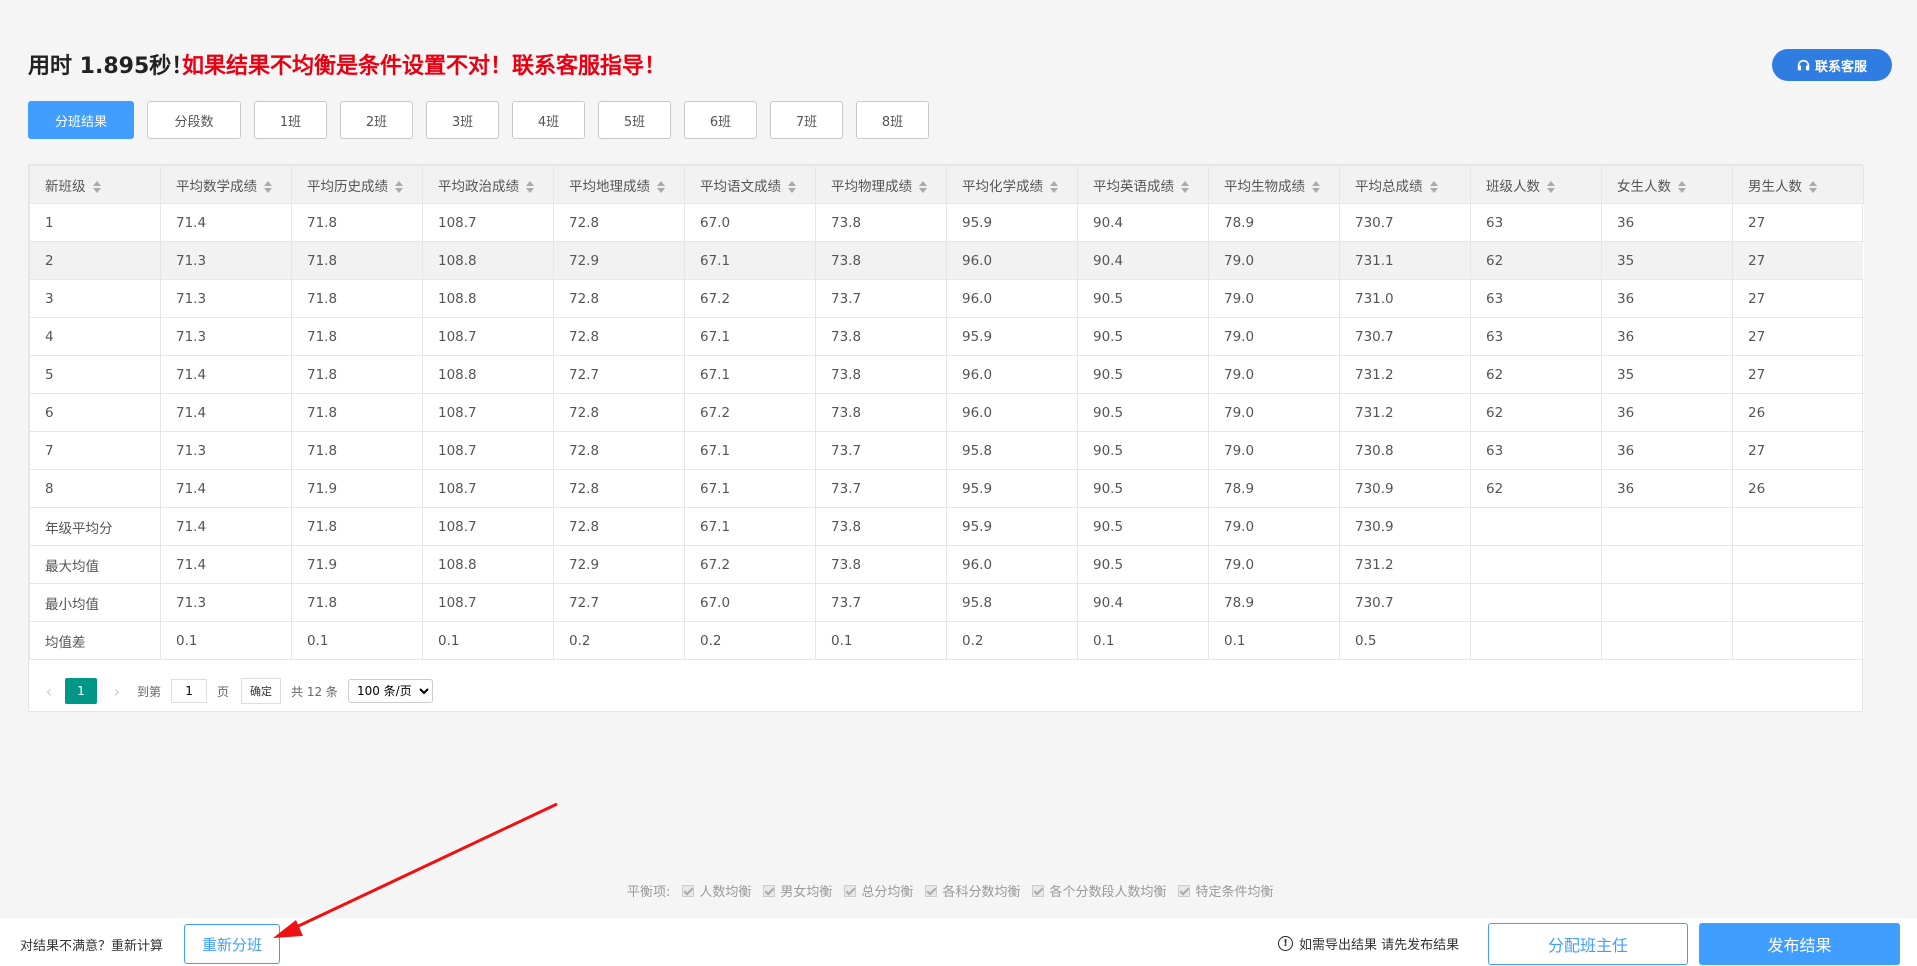  I want to click on column-header: 平均化学成绩, so click(1012, 184).